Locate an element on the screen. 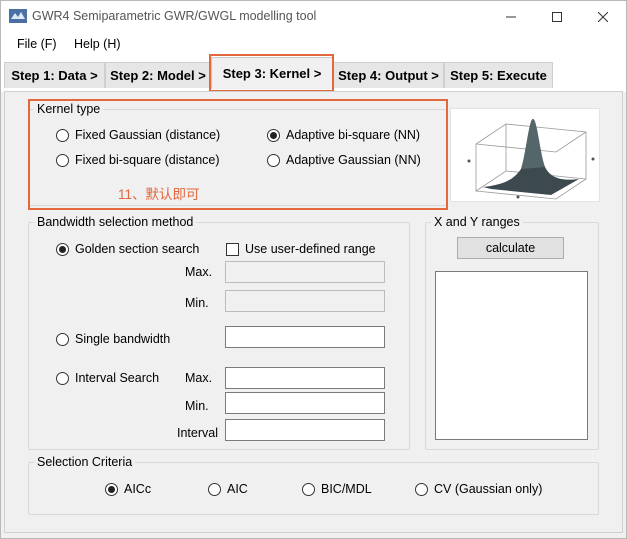 The height and width of the screenshot is (539, 627). golden-section-label: Golden section search is located at coordinates (137, 249).